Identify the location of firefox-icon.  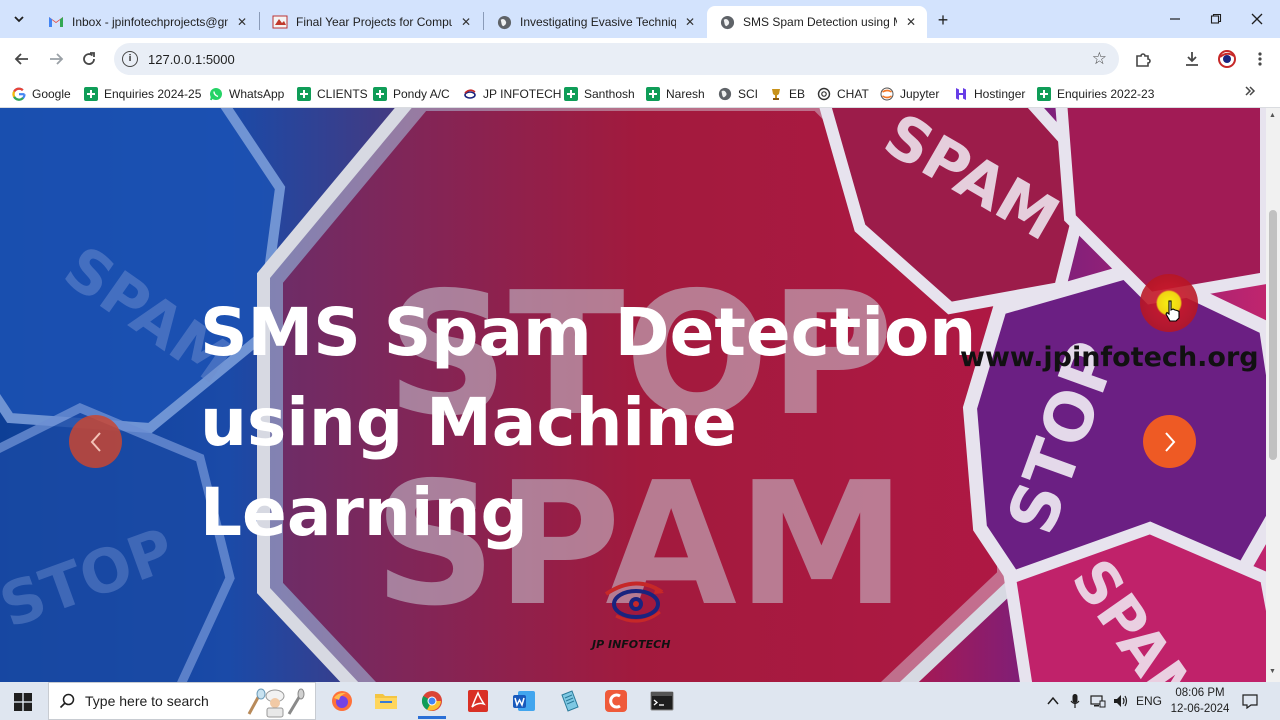
(342, 701).